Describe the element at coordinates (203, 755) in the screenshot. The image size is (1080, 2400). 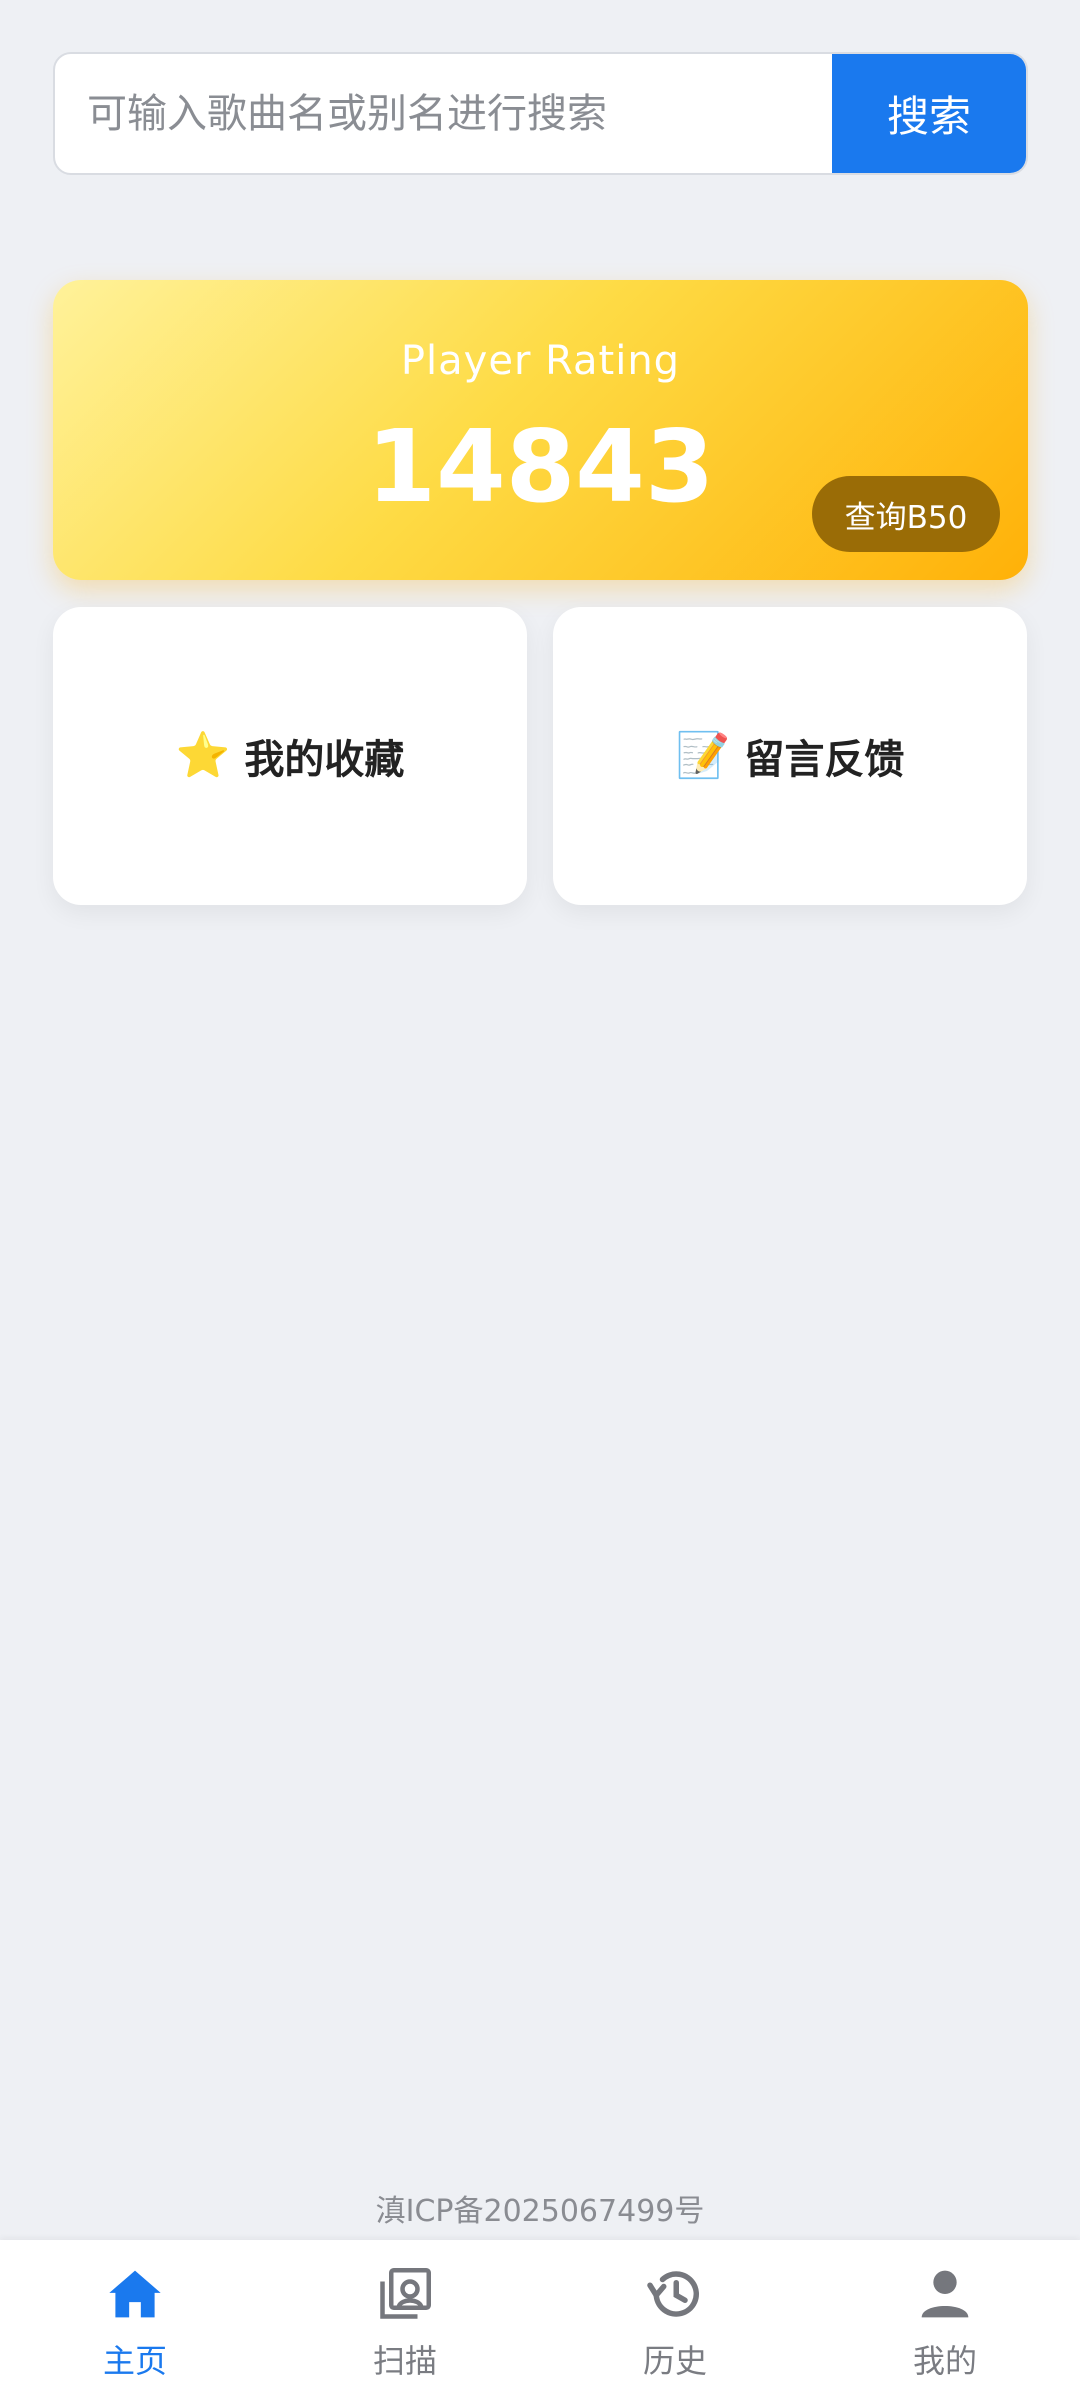
I see `star-icon: ⭐` at that location.